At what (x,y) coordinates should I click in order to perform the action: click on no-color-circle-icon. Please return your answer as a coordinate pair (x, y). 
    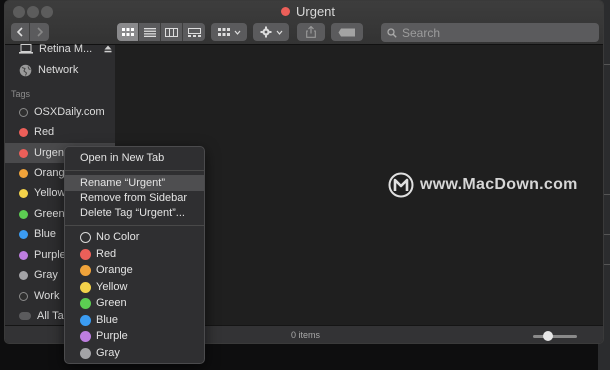
    Looking at the image, I should click on (85, 237).